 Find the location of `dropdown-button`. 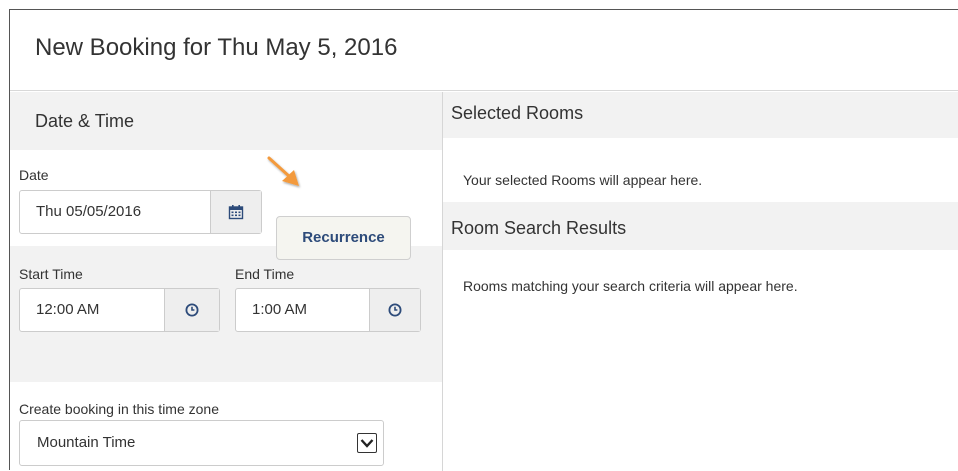

dropdown-button is located at coordinates (367, 443).